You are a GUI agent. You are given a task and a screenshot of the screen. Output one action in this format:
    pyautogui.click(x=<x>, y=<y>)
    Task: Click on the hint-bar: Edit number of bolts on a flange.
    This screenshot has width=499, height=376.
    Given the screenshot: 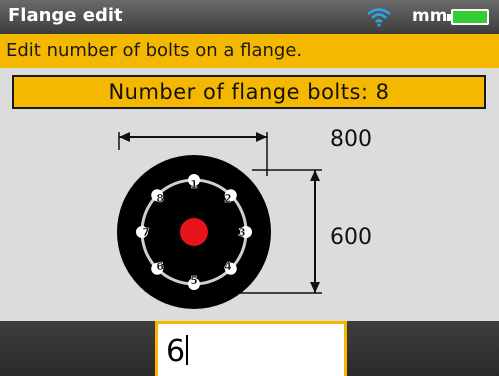 What is the action you would take?
    pyautogui.click(x=249, y=51)
    